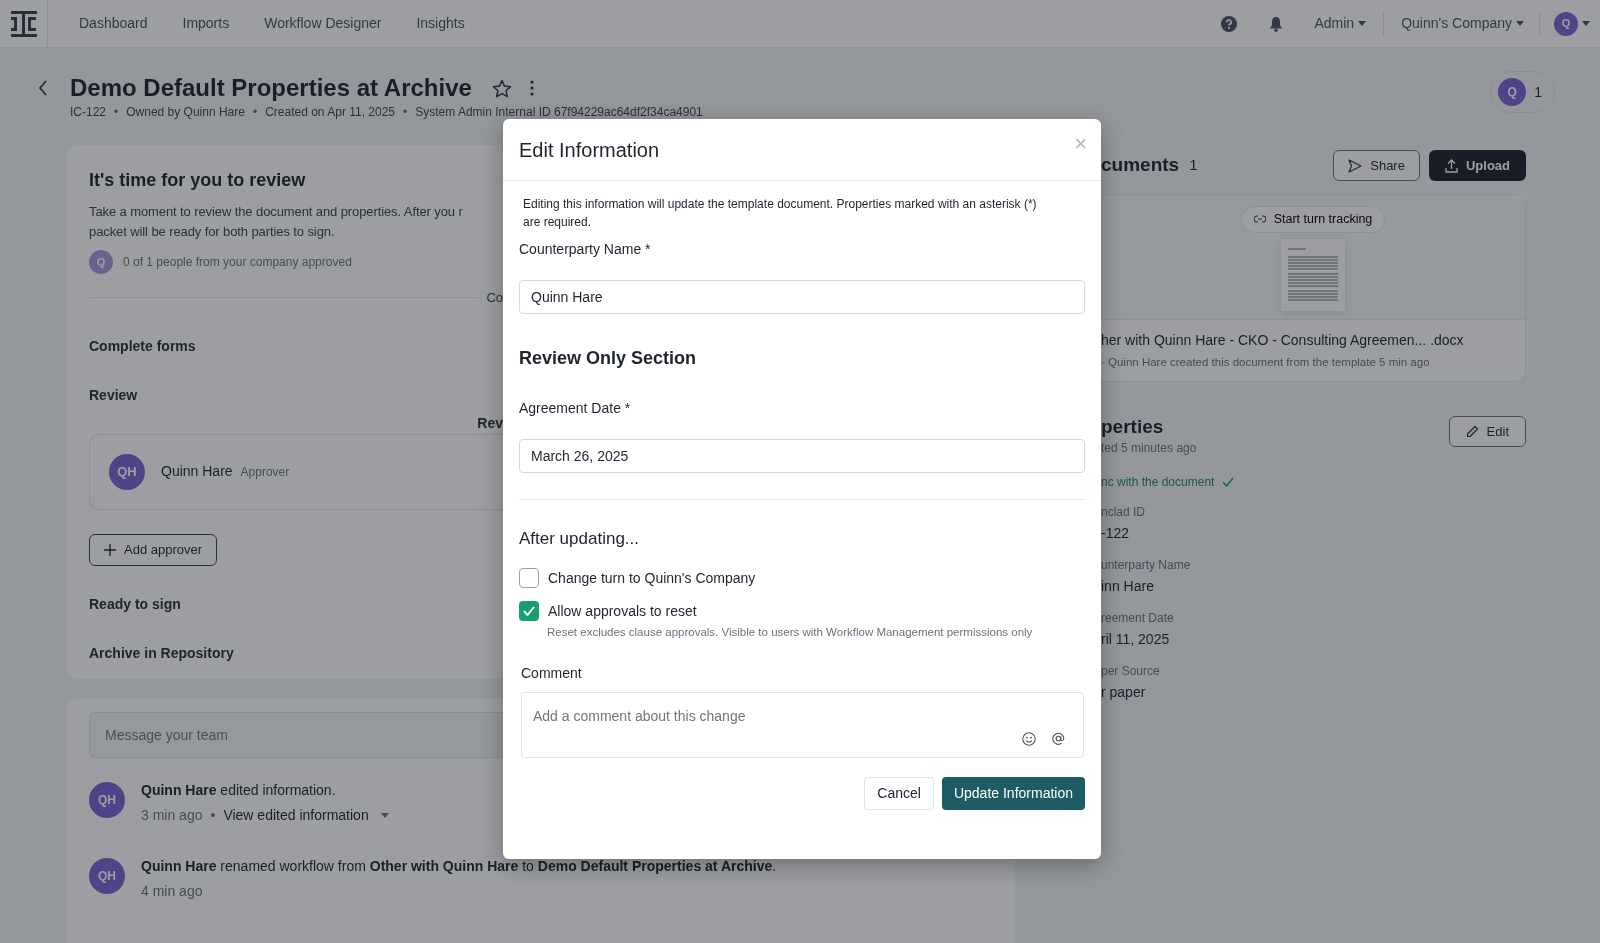 This screenshot has width=1600, height=943. What do you see at coordinates (1128, 587) in the screenshot?
I see `field-value: inn Hare` at bounding box center [1128, 587].